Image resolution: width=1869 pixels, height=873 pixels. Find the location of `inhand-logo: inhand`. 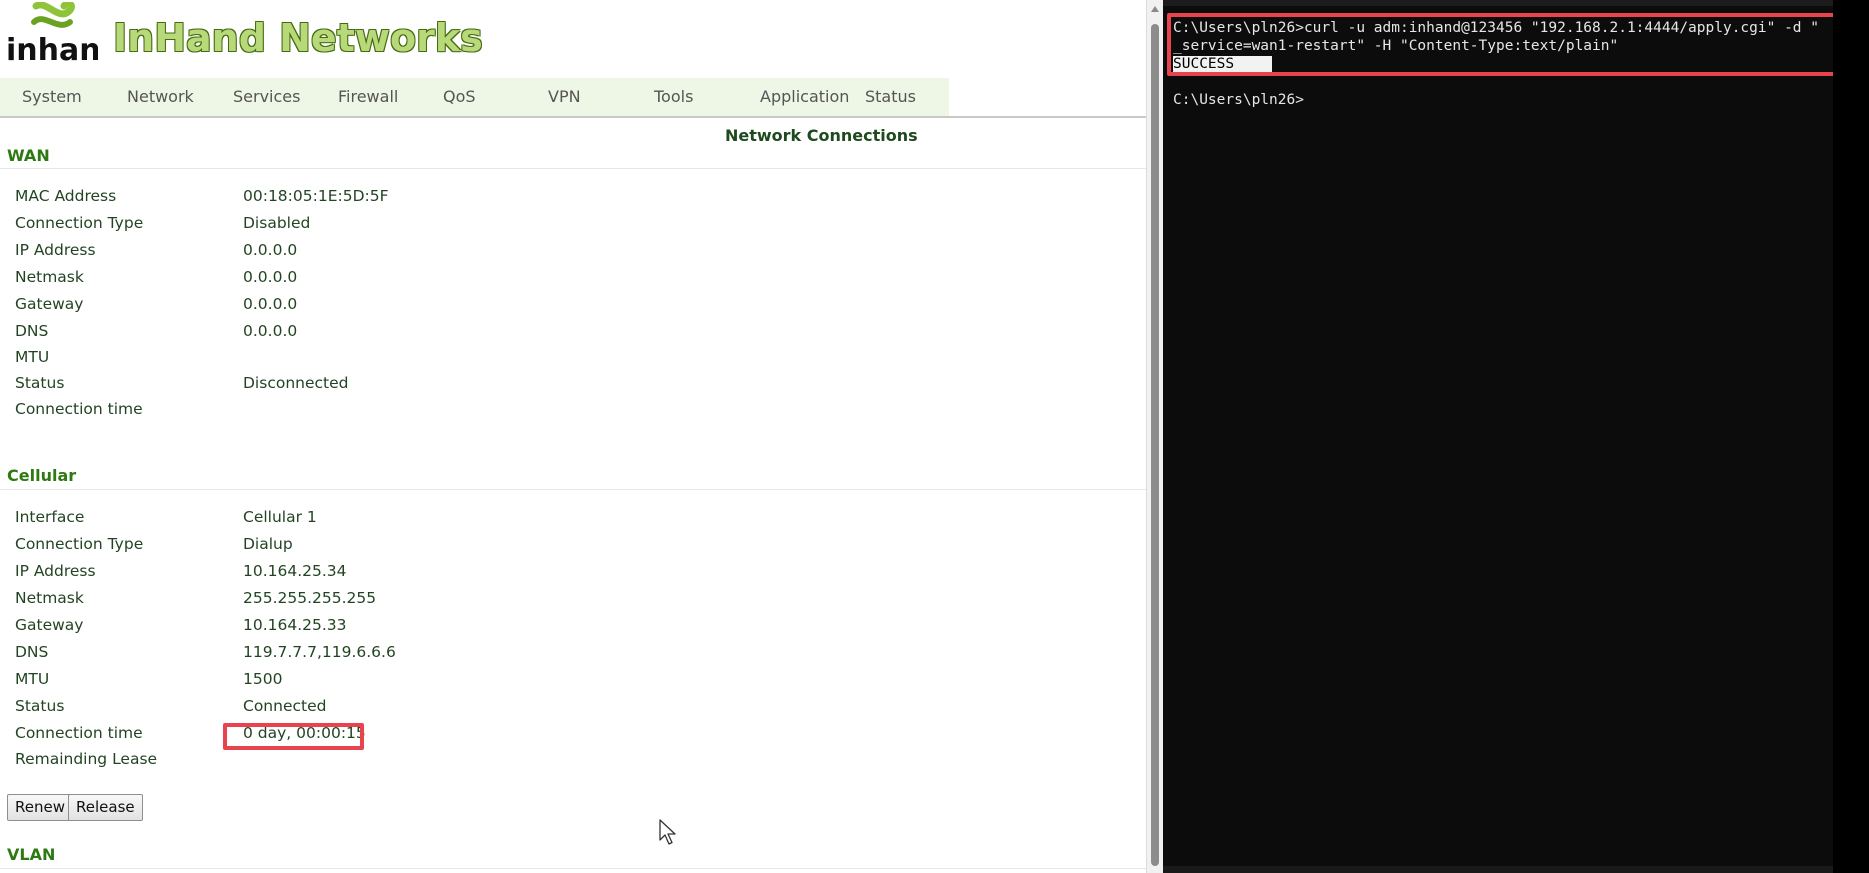

inhand-logo: inhand is located at coordinates (52, 35).